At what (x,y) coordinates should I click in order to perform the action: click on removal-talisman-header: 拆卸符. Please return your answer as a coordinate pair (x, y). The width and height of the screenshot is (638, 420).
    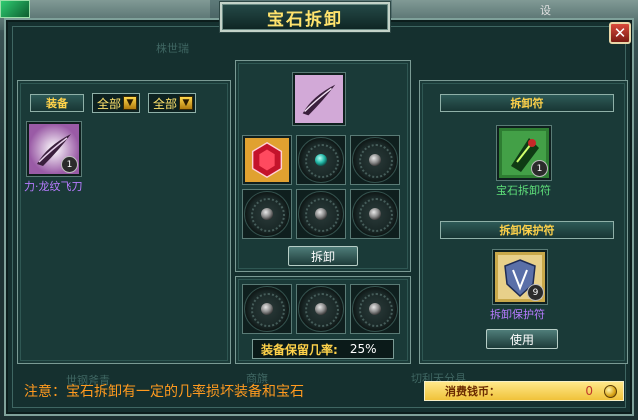
    Looking at the image, I should click on (527, 103).